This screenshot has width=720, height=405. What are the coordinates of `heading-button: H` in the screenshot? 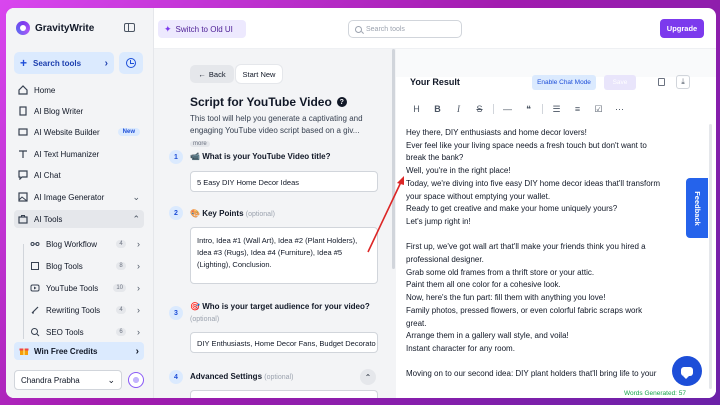 It's located at (416, 109).